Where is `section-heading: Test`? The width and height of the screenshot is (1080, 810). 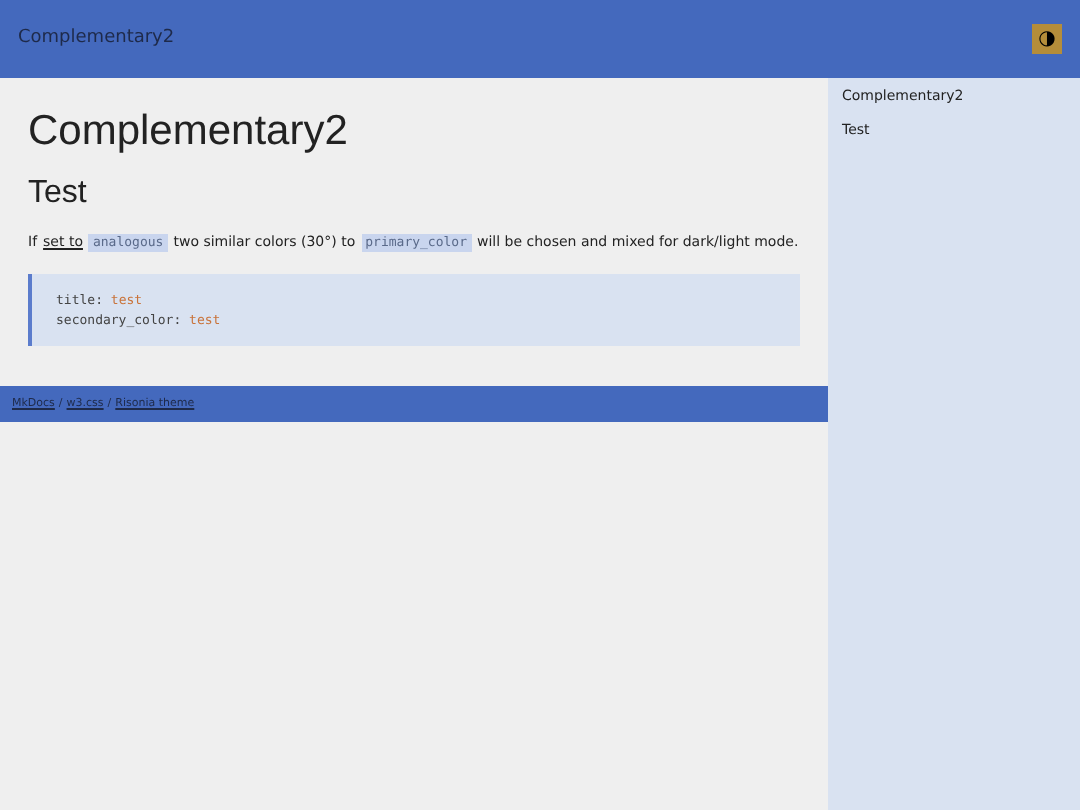 section-heading: Test is located at coordinates (58, 194).